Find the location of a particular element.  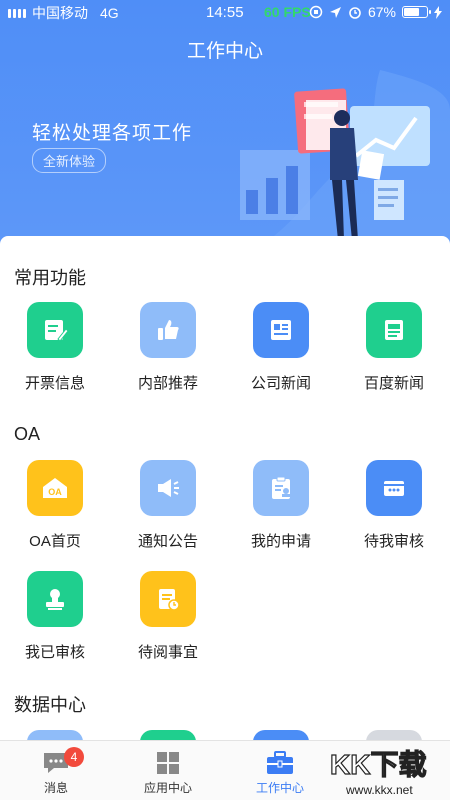

app-label: 待我审核 is located at coordinates (393, 541).